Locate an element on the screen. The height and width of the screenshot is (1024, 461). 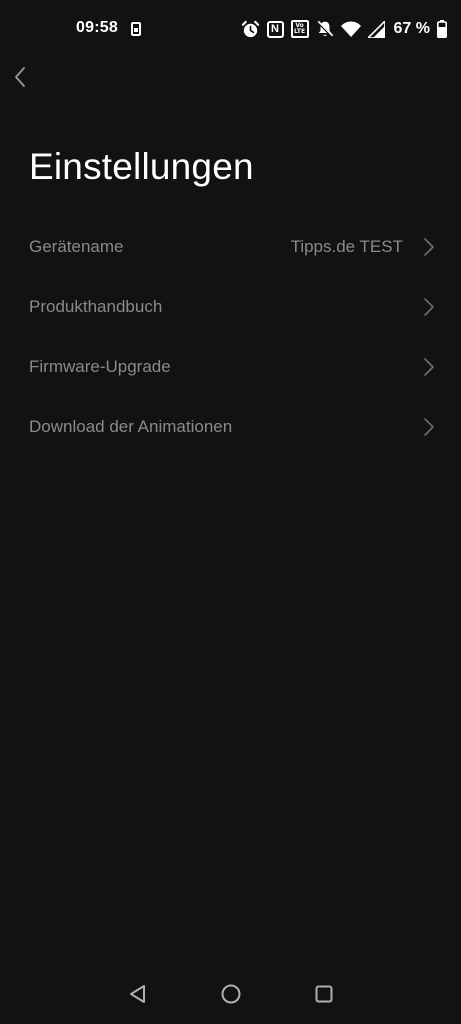
nav-home-button is located at coordinates (231, 994).